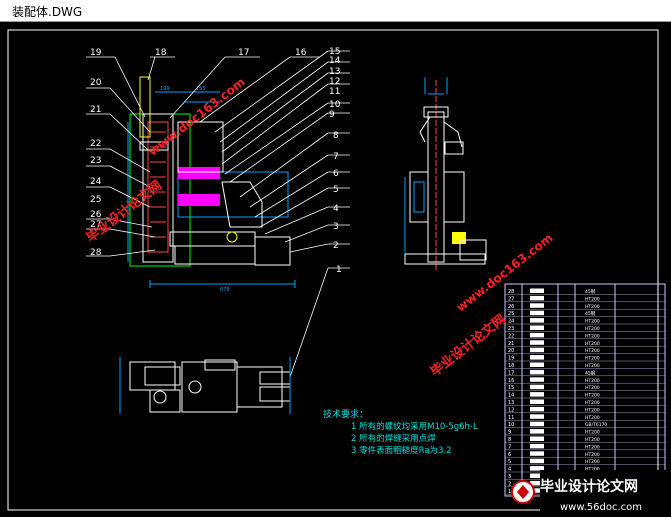 Image resolution: width=671 pixels, height=517 pixels. Describe the element at coordinates (335, 11) in the screenshot. I see `window-titlebar: 装配体.DWG` at that location.